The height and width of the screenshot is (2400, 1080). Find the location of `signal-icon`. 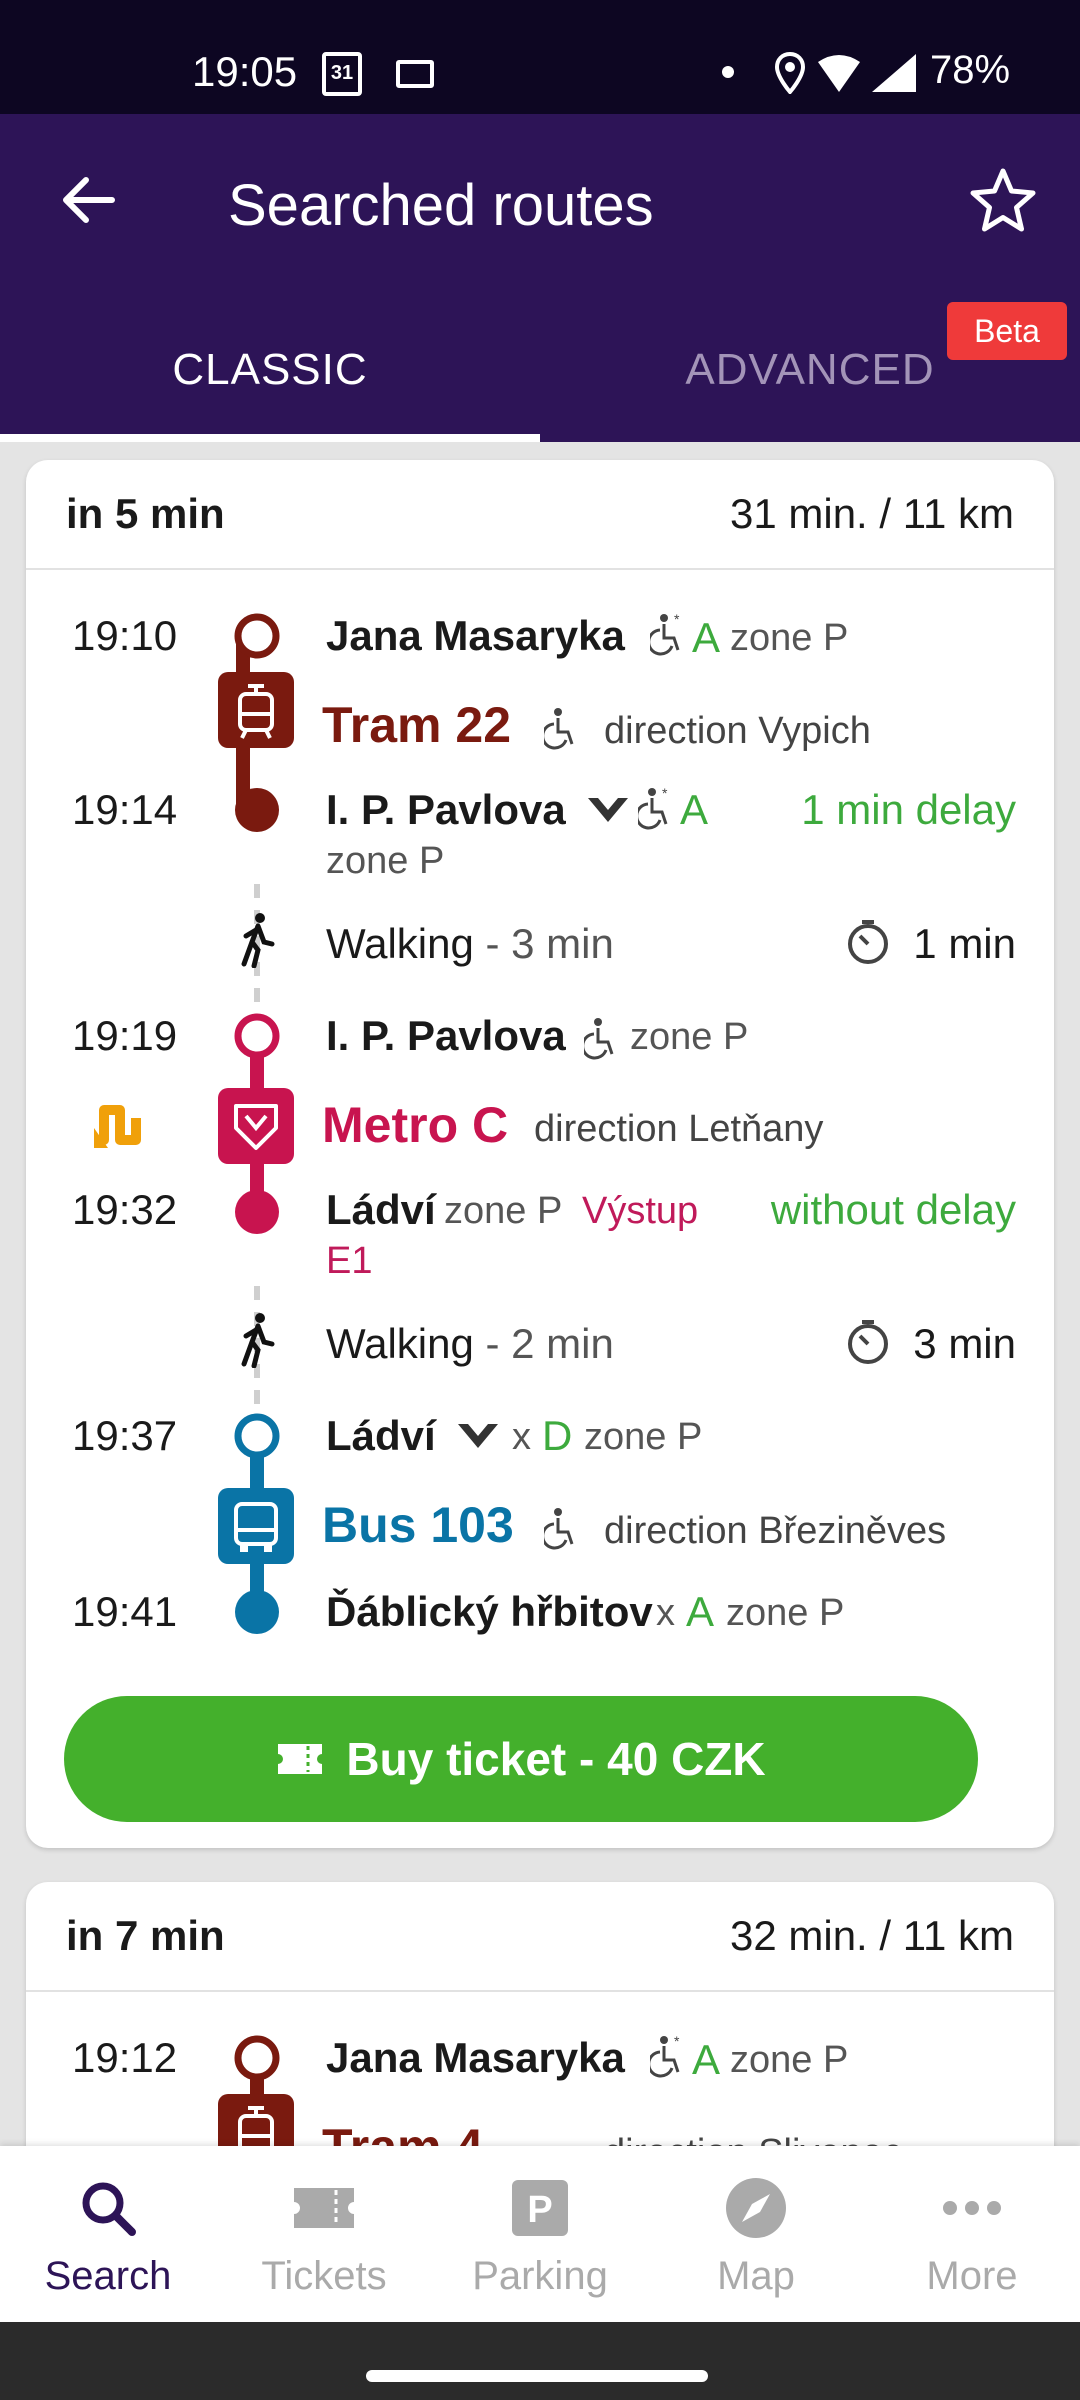

signal-icon is located at coordinates (894, 73).